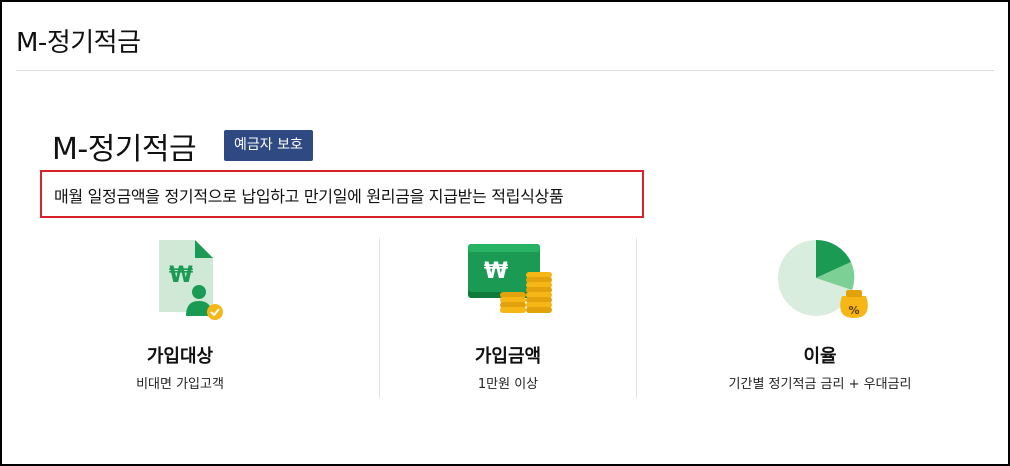 This screenshot has height=466, width=1010. Describe the element at coordinates (268, 145) in the screenshot. I see `deposit-protection-badge: 예금자 보호` at that location.